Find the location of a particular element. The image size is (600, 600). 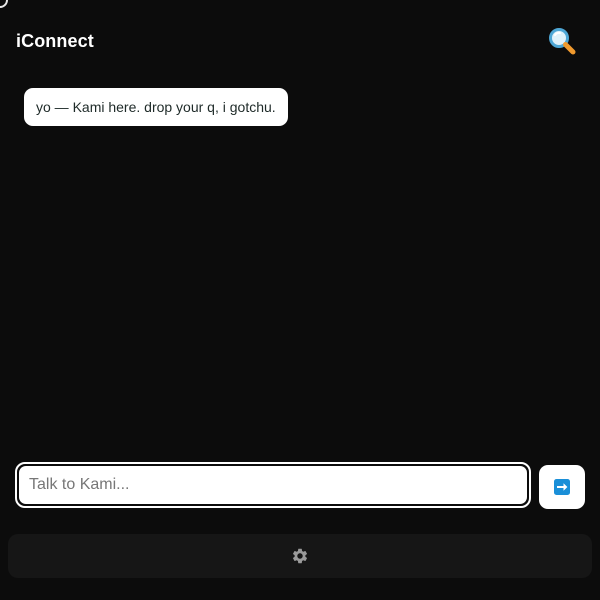

settings-button is located at coordinates (300, 556).